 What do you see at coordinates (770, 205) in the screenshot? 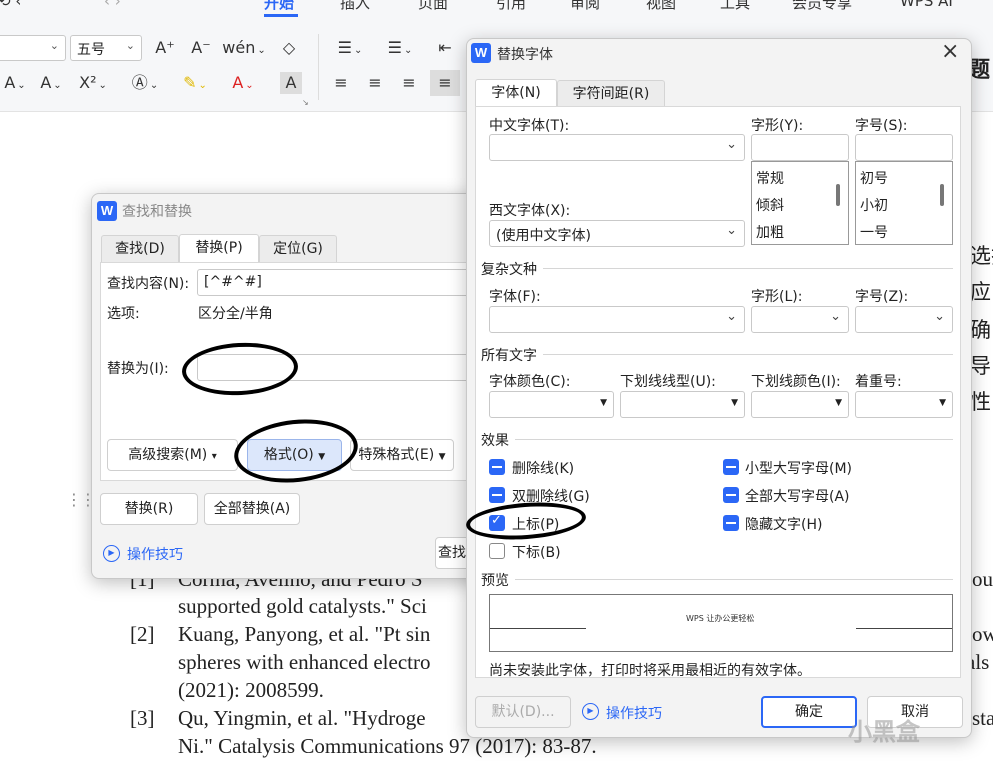
I see `style-option: 倾斜` at bounding box center [770, 205].